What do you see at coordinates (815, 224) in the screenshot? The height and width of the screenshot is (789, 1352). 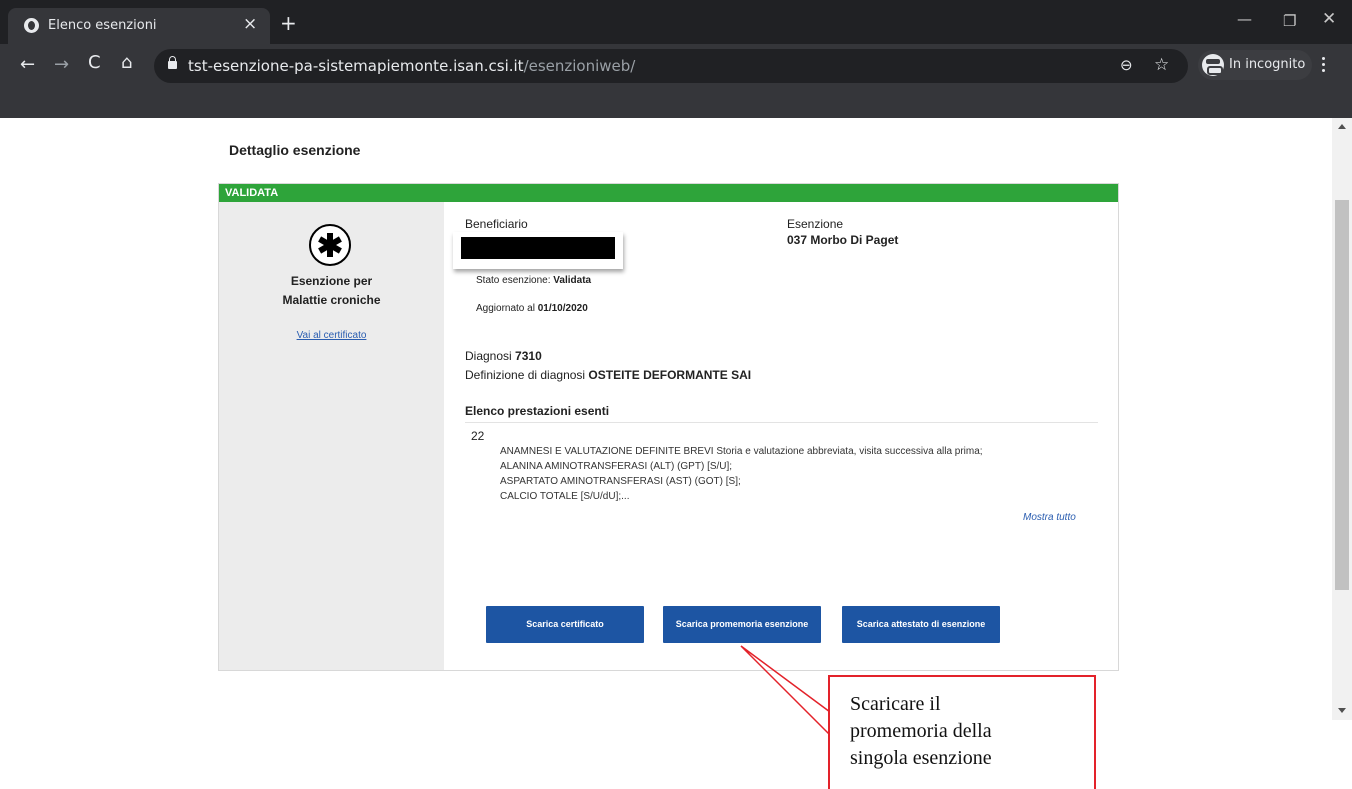 I see `exemption-label: Esenzione` at bounding box center [815, 224].